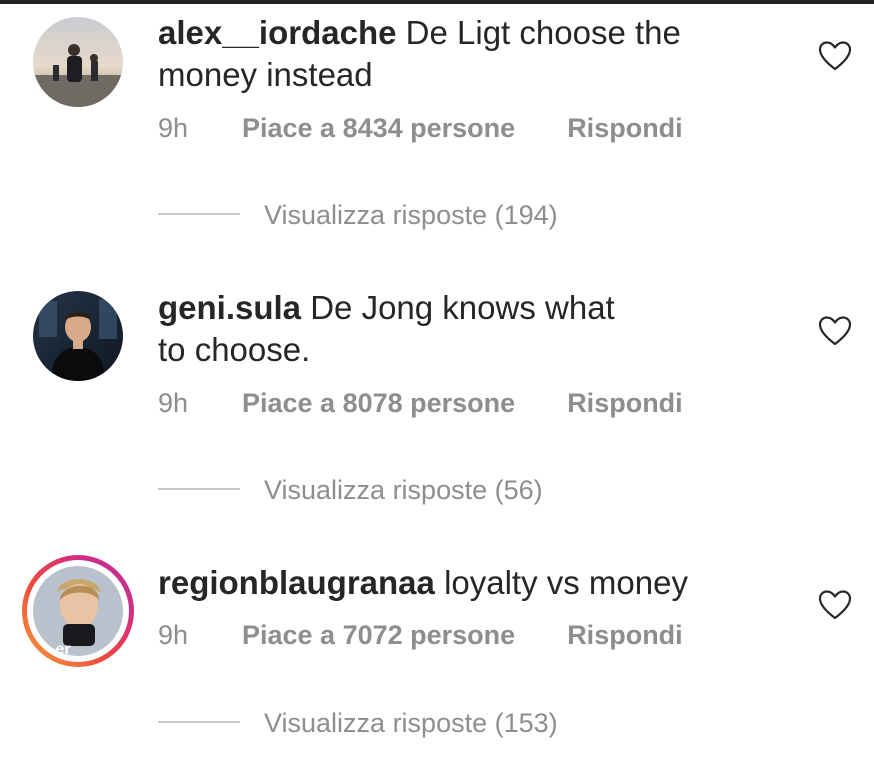 This screenshot has height=762, width=874. I want to click on comment-meta: 9h Piace a 8078 persone Rispondi, so click(420, 403).